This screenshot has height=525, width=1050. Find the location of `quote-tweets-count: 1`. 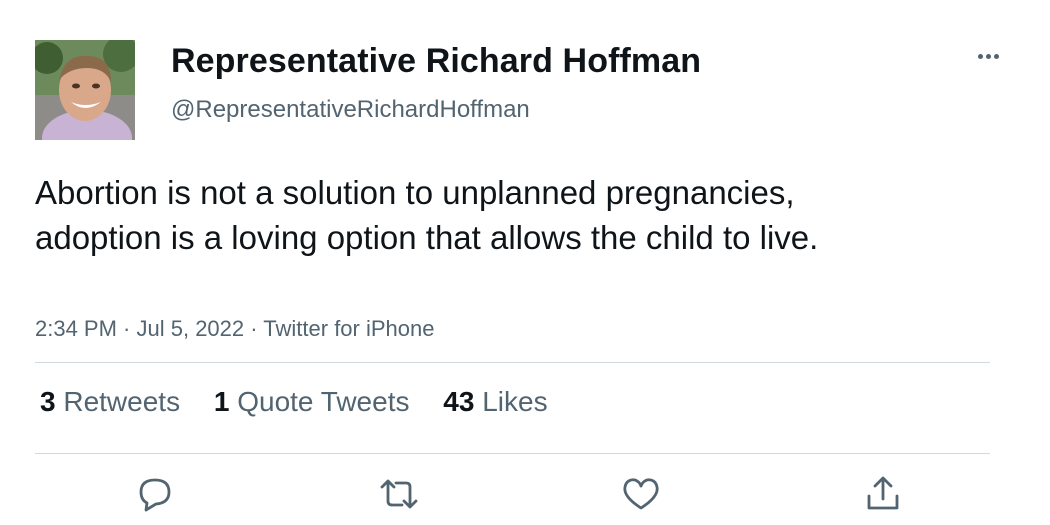

quote-tweets-count: 1 is located at coordinates (221, 401).